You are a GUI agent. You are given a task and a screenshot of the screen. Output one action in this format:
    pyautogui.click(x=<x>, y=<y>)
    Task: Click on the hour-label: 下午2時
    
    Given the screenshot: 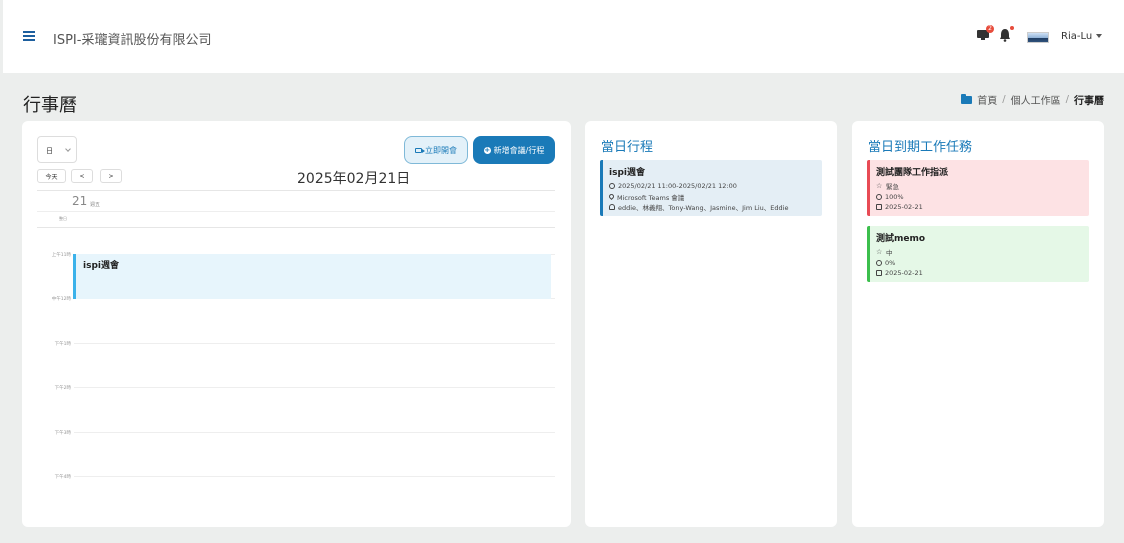 What is the action you would take?
    pyautogui.click(x=62, y=388)
    